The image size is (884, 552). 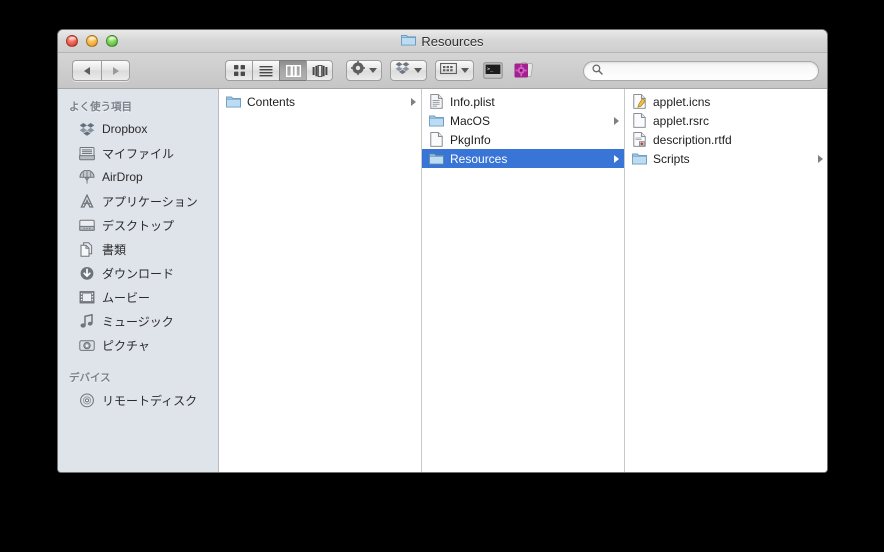 What do you see at coordinates (523, 71) in the screenshot?
I see `purple-app-icon` at bounding box center [523, 71].